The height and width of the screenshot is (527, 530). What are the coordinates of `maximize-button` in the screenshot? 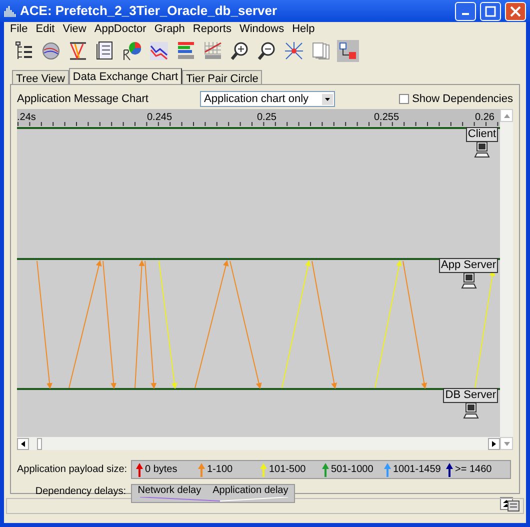 It's located at (490, 11).